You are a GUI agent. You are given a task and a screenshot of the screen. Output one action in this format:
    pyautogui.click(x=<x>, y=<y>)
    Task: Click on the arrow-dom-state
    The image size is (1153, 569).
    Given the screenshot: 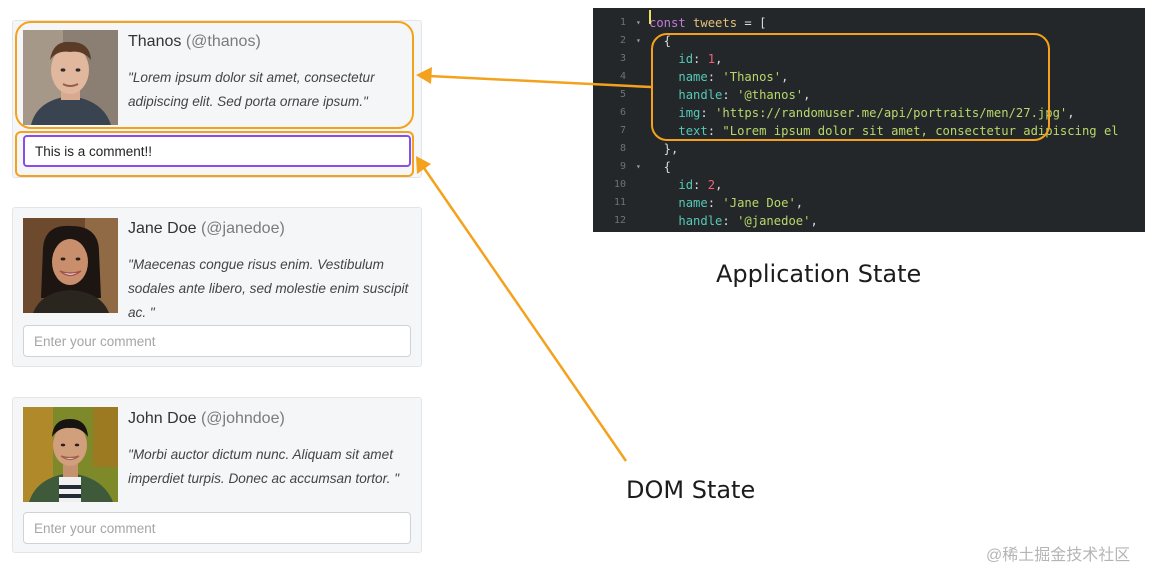 What is the action you would take?
    pyautogui.click(x=522, y=309)
    